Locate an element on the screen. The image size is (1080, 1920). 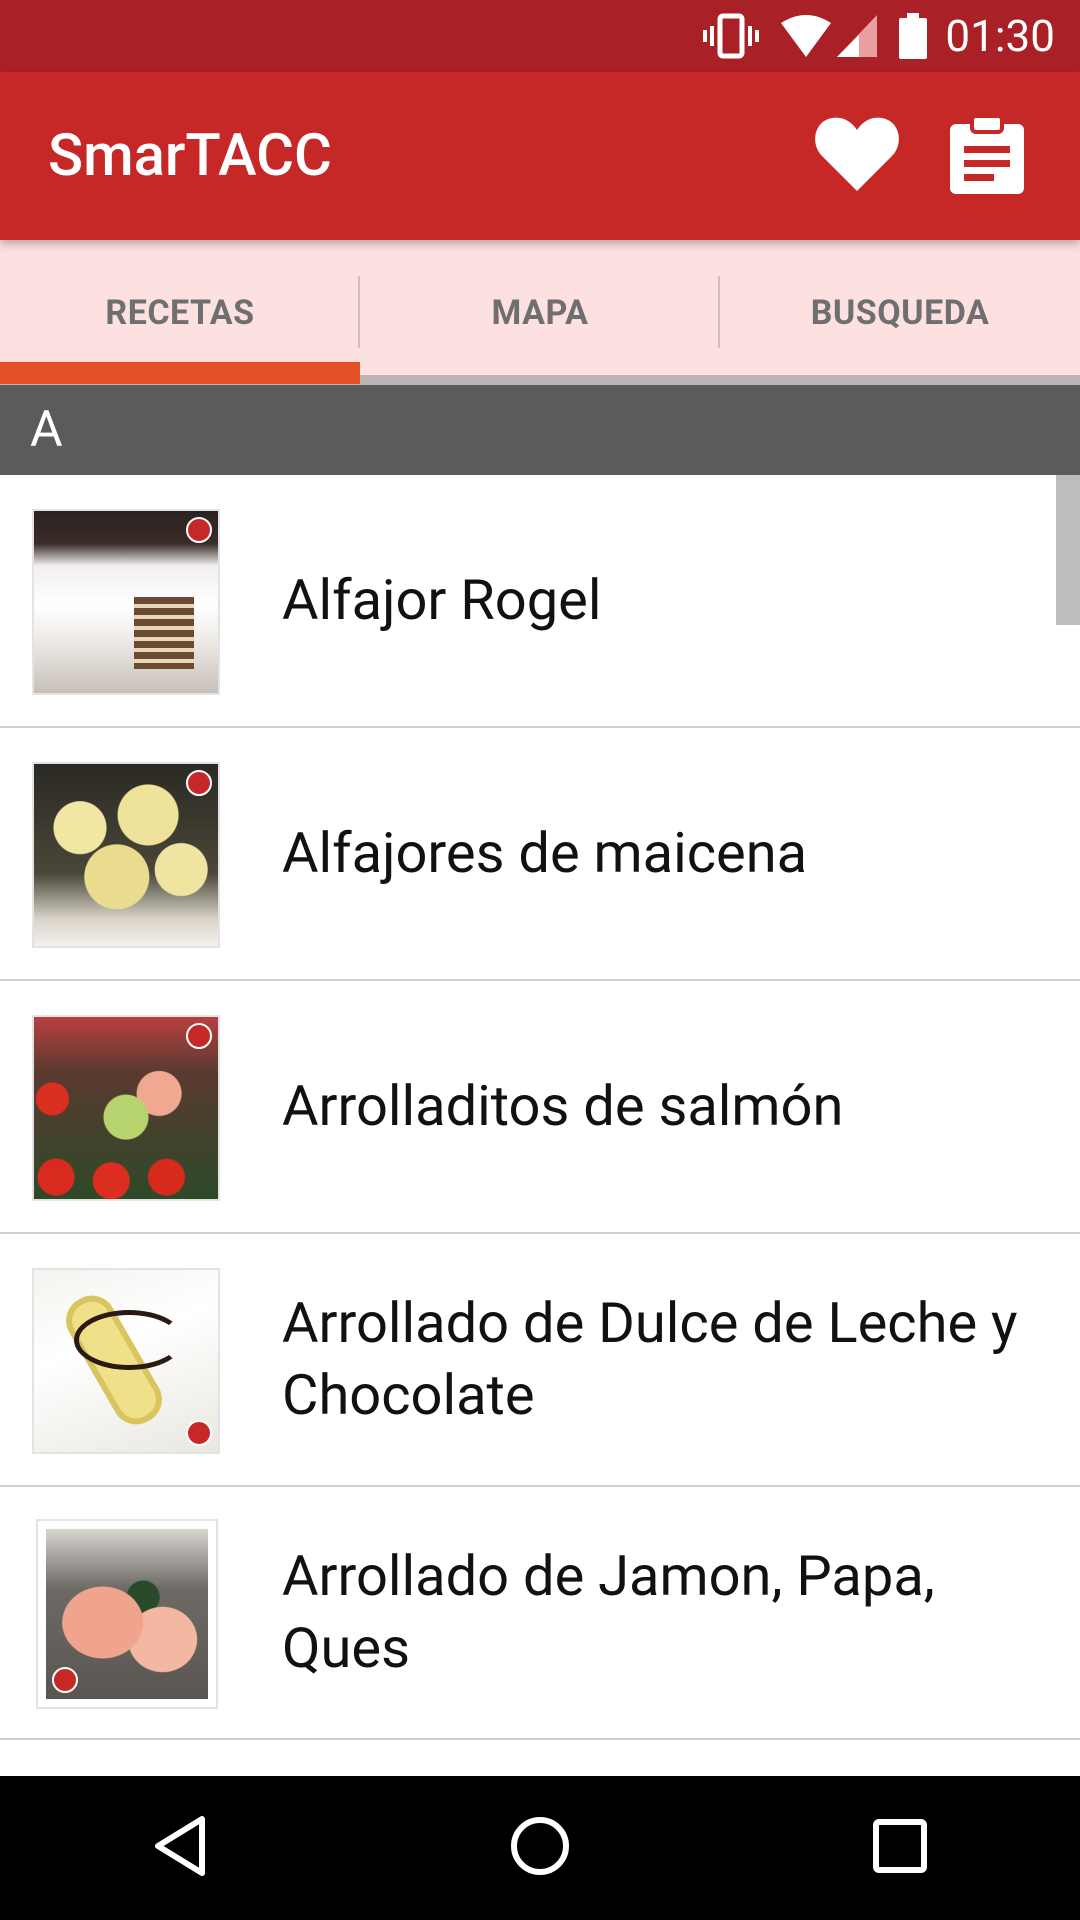
home-button is located at coordinates (540, 1848).